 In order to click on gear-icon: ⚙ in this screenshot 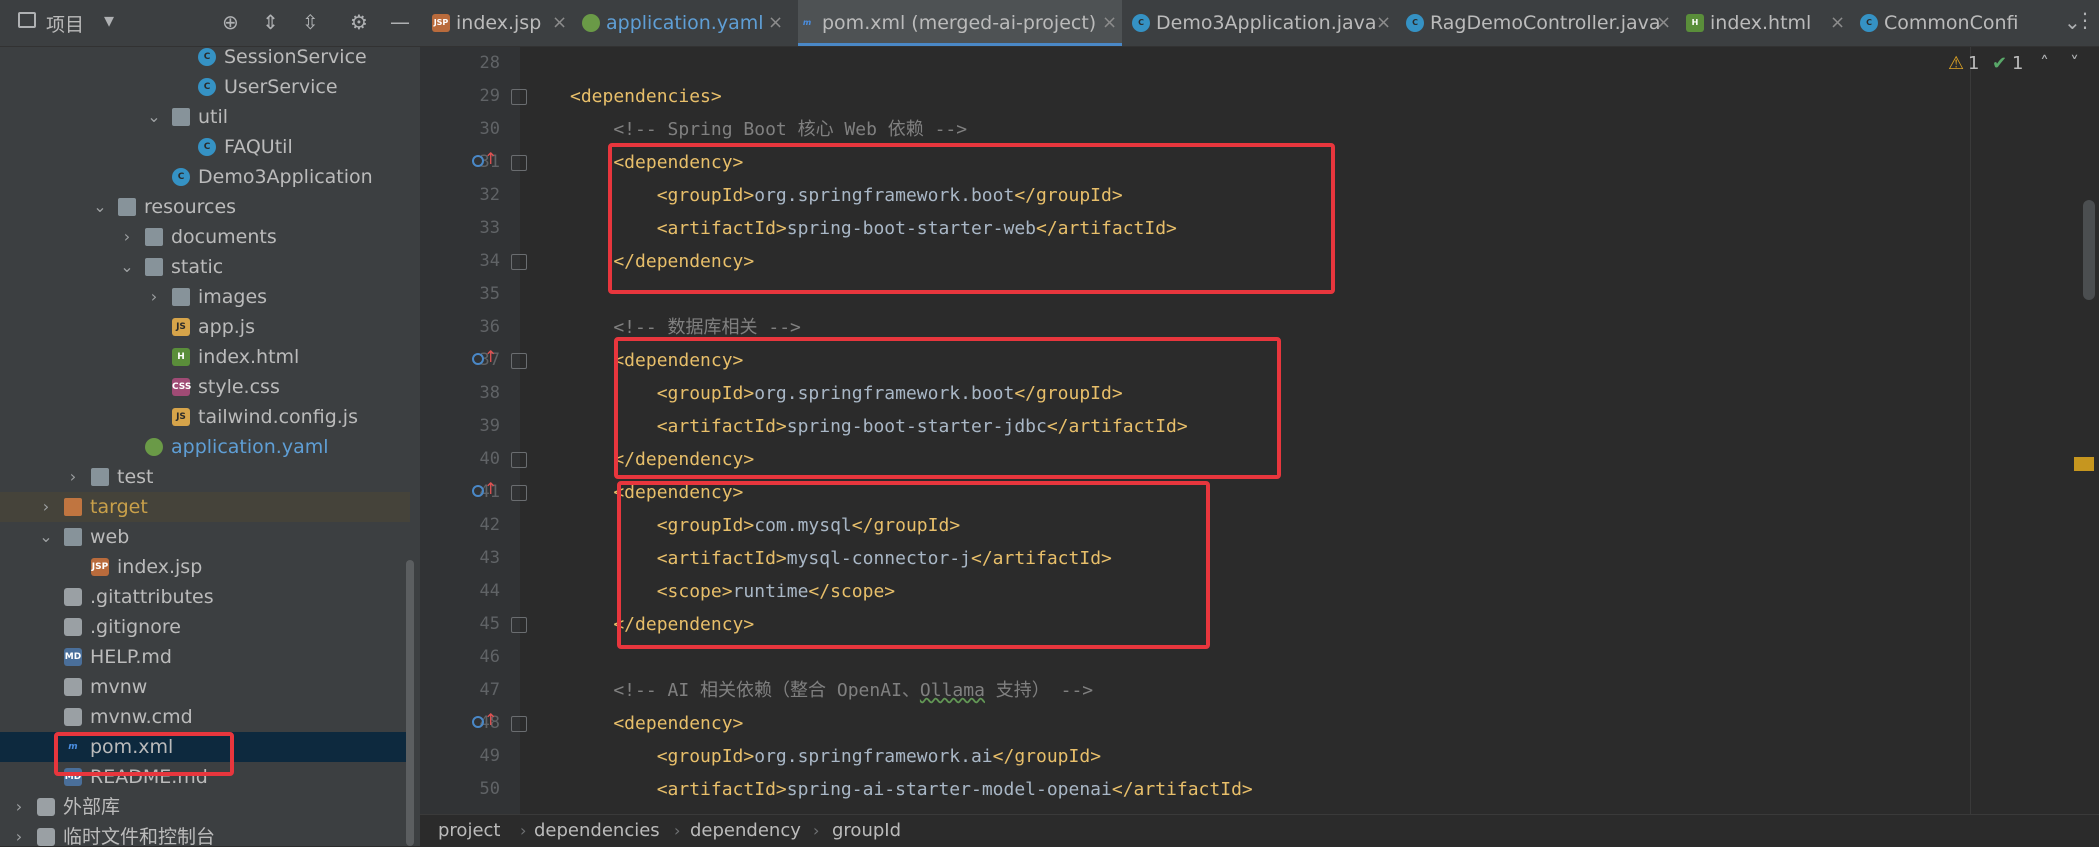, I will do `click(359, 22)`.